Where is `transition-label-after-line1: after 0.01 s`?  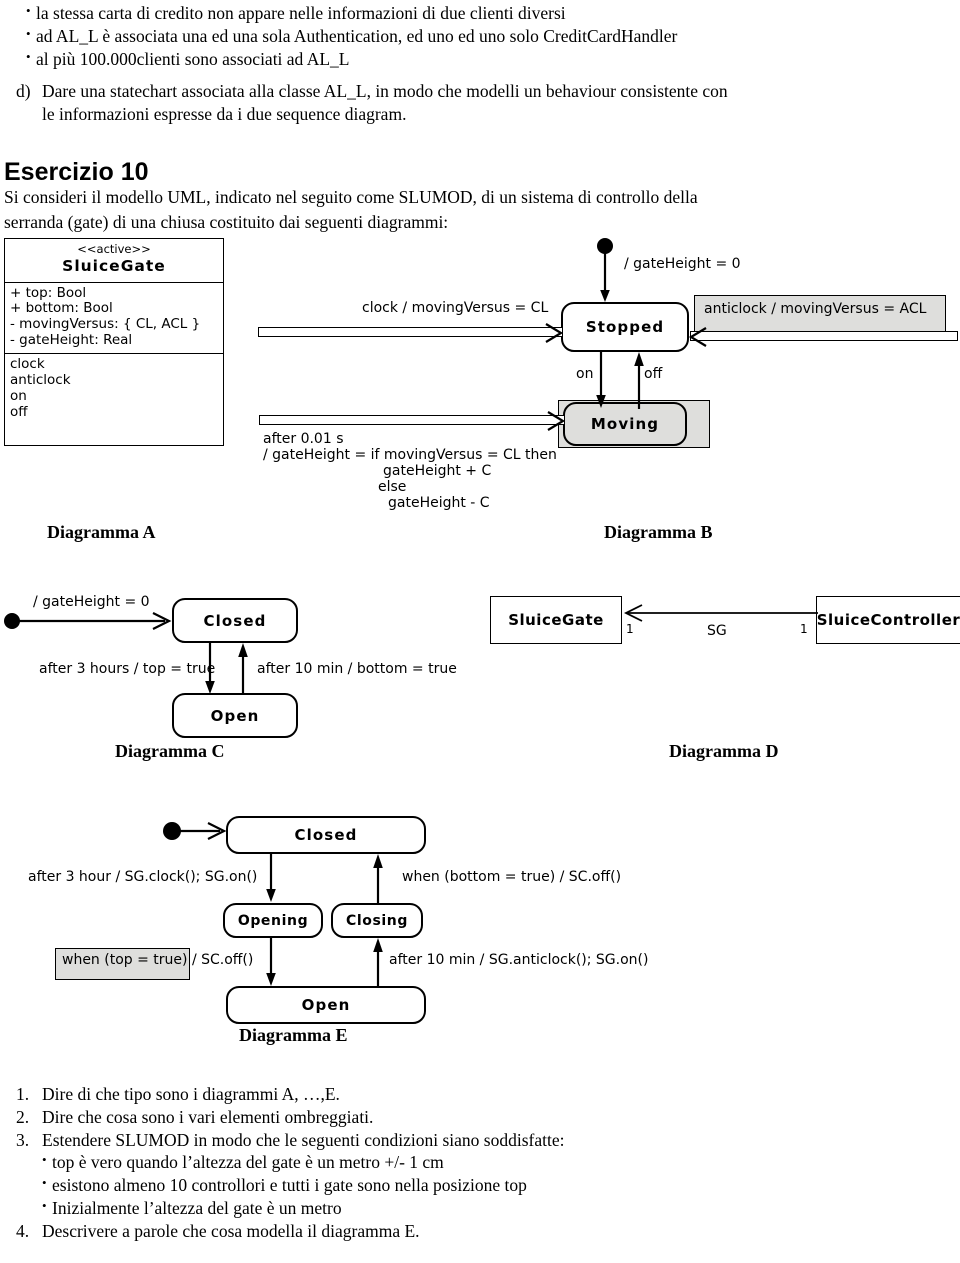
transition-label-after-line1: after 0.01 s is located at coordinates (303, 439).